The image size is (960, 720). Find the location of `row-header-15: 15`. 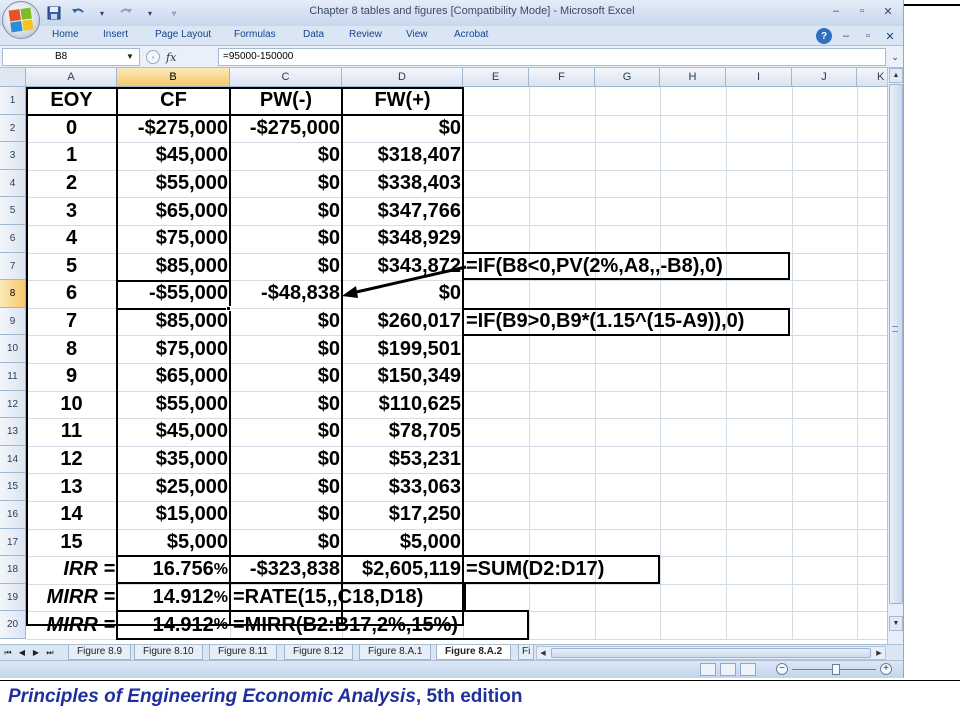

row-header-15: 15 is located at coordinates (13, 487).